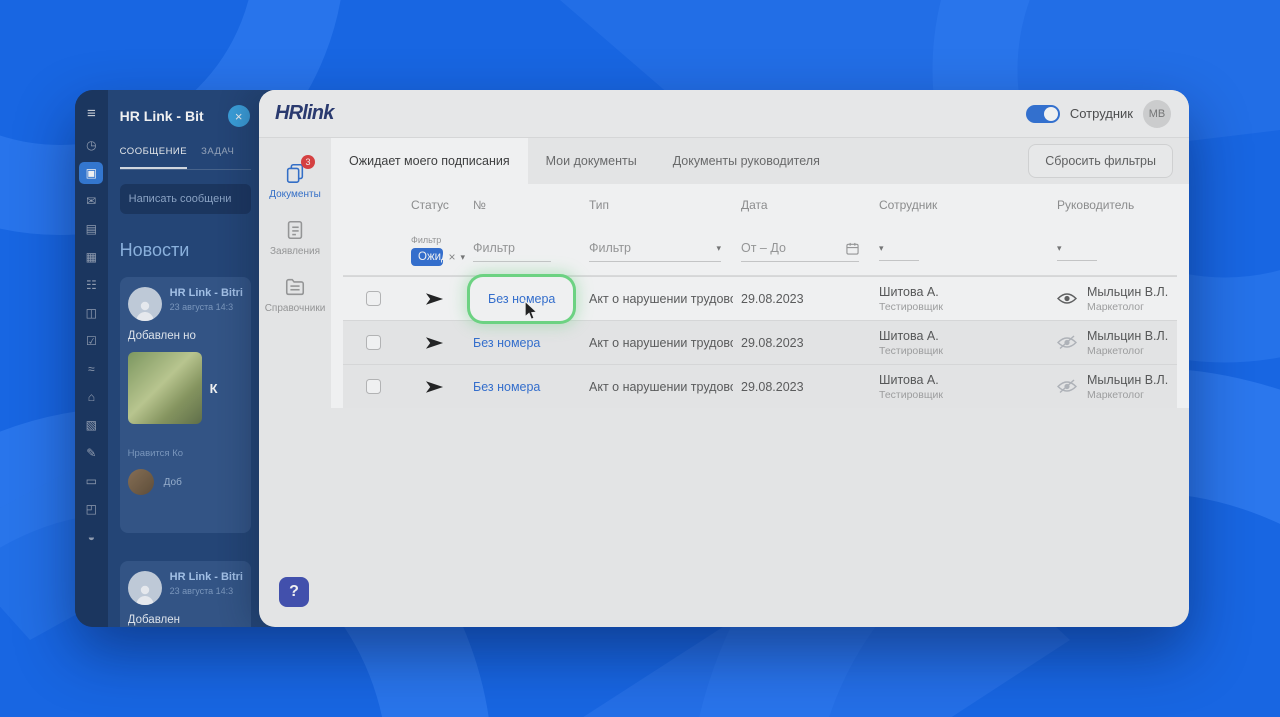 The image size is (1280, 717). I want to click on menu-icon: ≡, so click(91, 113).